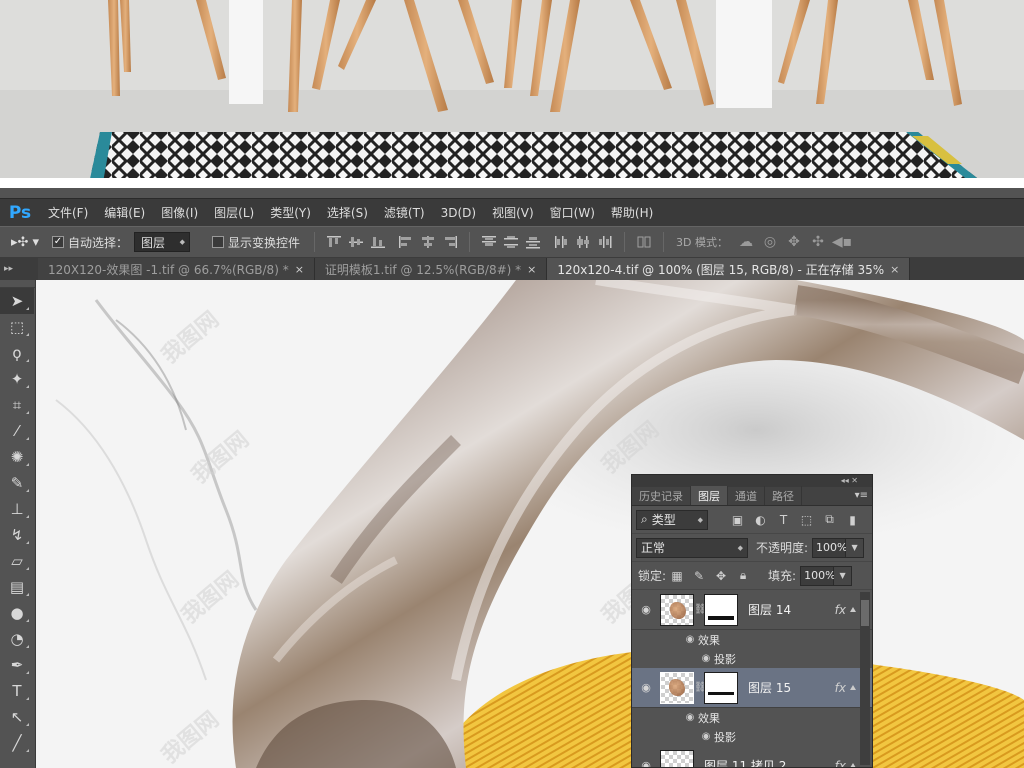 The image size is (1024, 768). Describe the element at coordinates (17, 535) in the screenshot. I see `history-brush-tool-icon: ↯` at that location.